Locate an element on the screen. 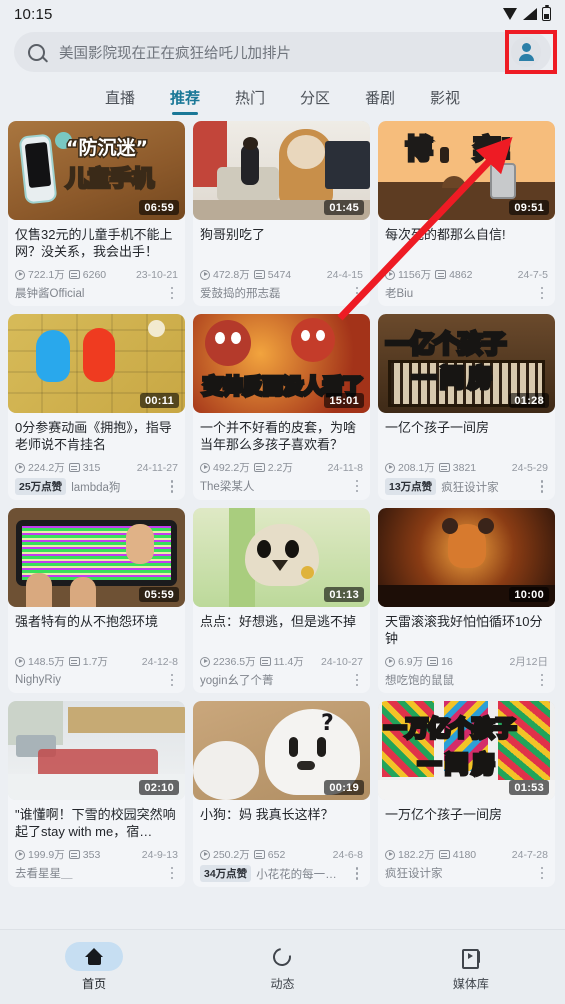  video-card: 01:45 狗哥别吃了 472.8万 5474 24-4-15 爱鼓捣的邢志磊 is located at coordinates (281, 213).